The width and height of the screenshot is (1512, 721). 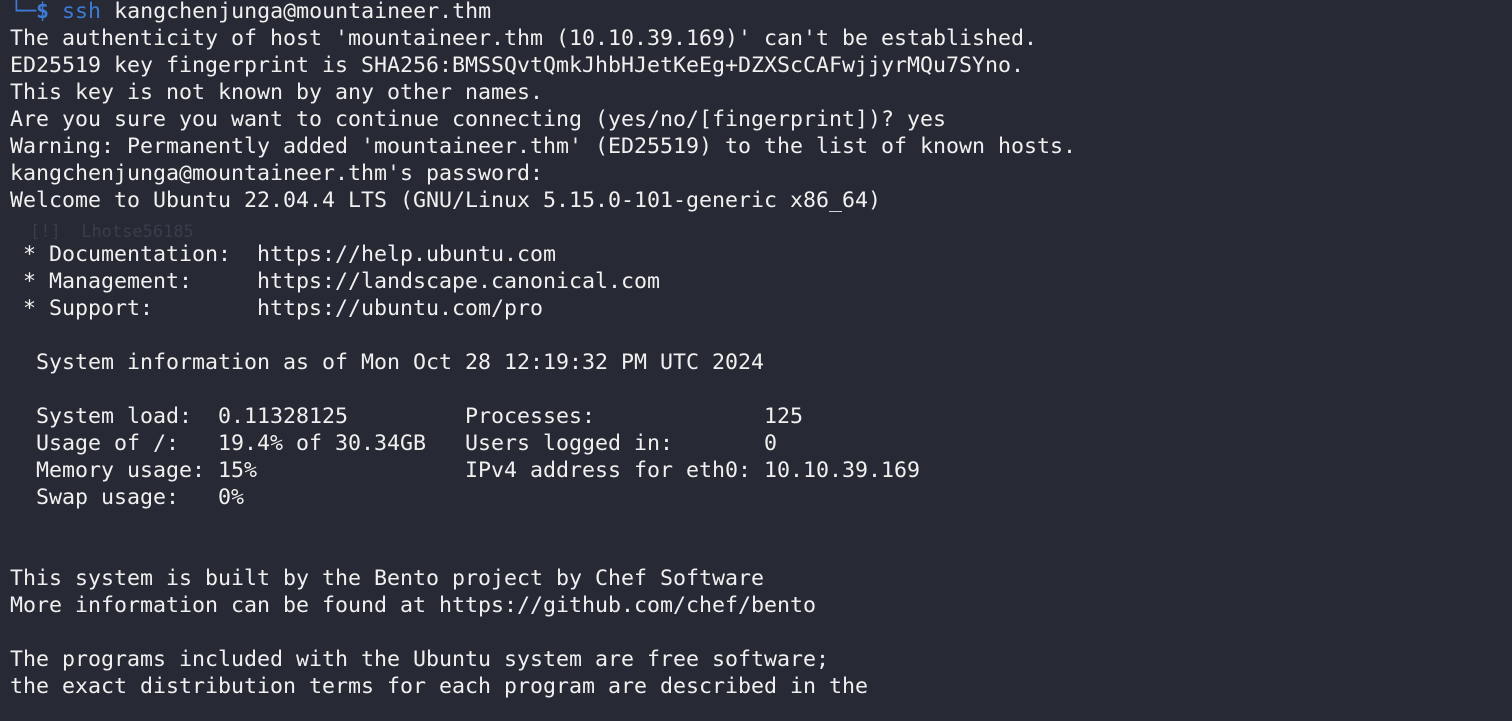 What do you see at coordinates (137, 232) in the screenshot?
I see `ghost-password: Lhotse56185` at bounding box center [137, 232].